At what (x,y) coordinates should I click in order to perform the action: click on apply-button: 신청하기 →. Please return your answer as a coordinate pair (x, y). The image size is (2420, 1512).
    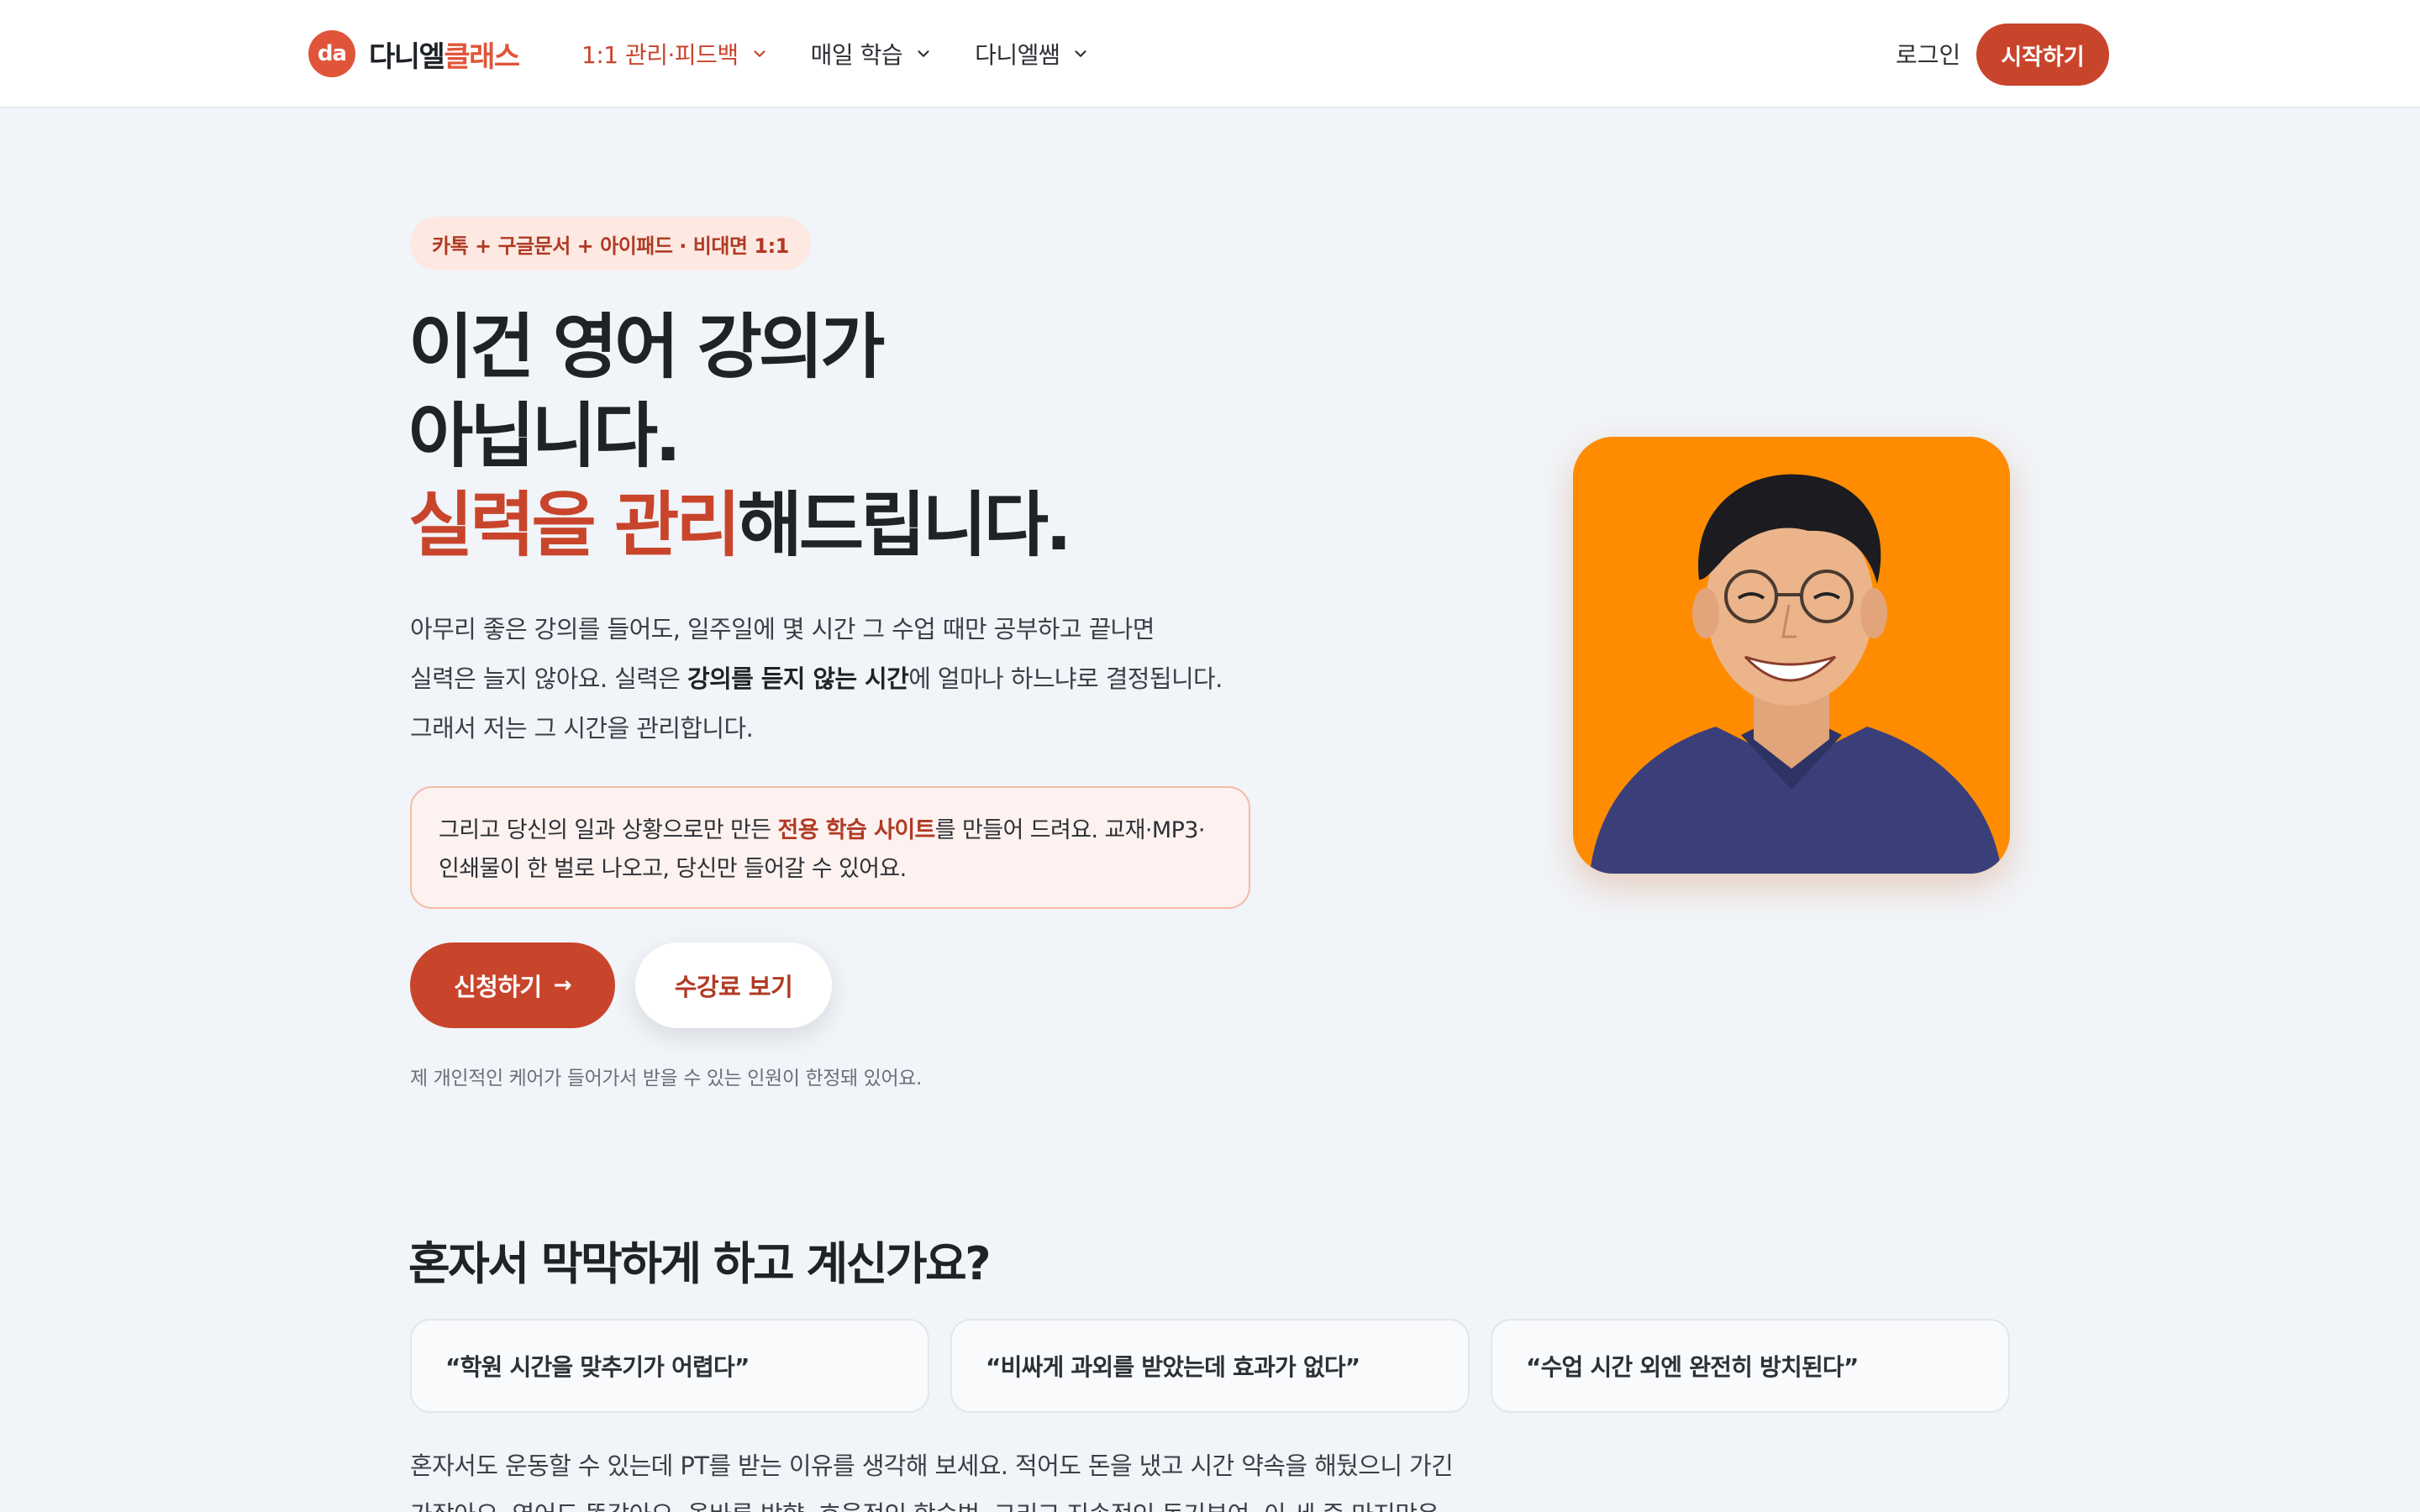
    Looking at the image, I should click on (512, 985).